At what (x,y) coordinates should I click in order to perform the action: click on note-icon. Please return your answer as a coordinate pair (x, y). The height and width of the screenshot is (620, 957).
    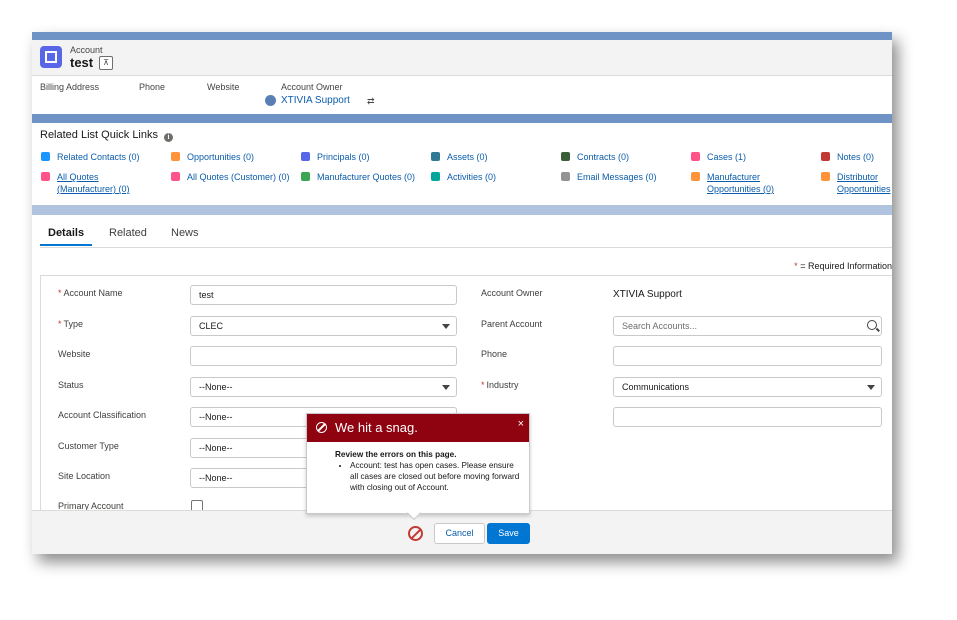
    Looking at the image, I should click on (825, 156).